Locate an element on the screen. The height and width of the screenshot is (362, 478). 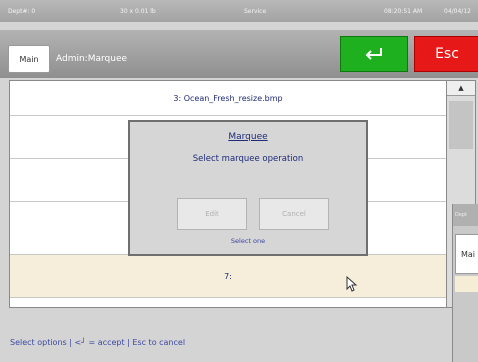
esc-button: Esc is located at coordinates (446, 54).